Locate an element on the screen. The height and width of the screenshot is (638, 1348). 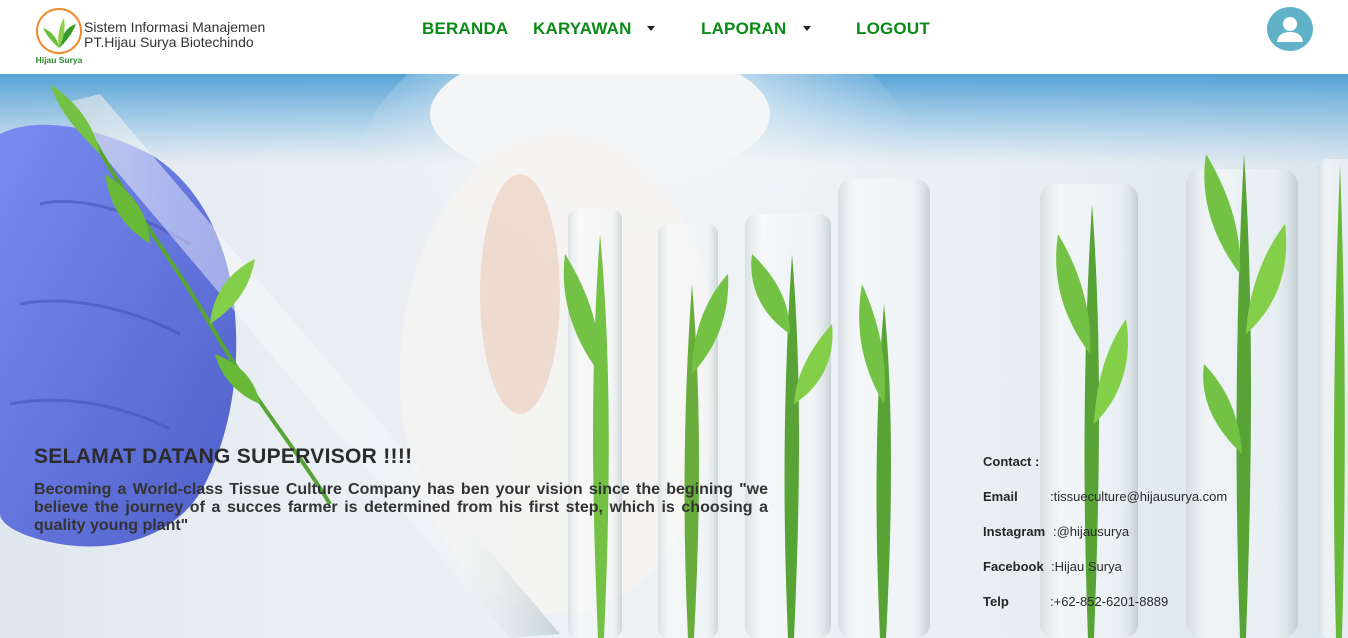
welcome-heading: SELAMAT DATANG SUPERVISOR !!!! is located at coordinates (223, 456).